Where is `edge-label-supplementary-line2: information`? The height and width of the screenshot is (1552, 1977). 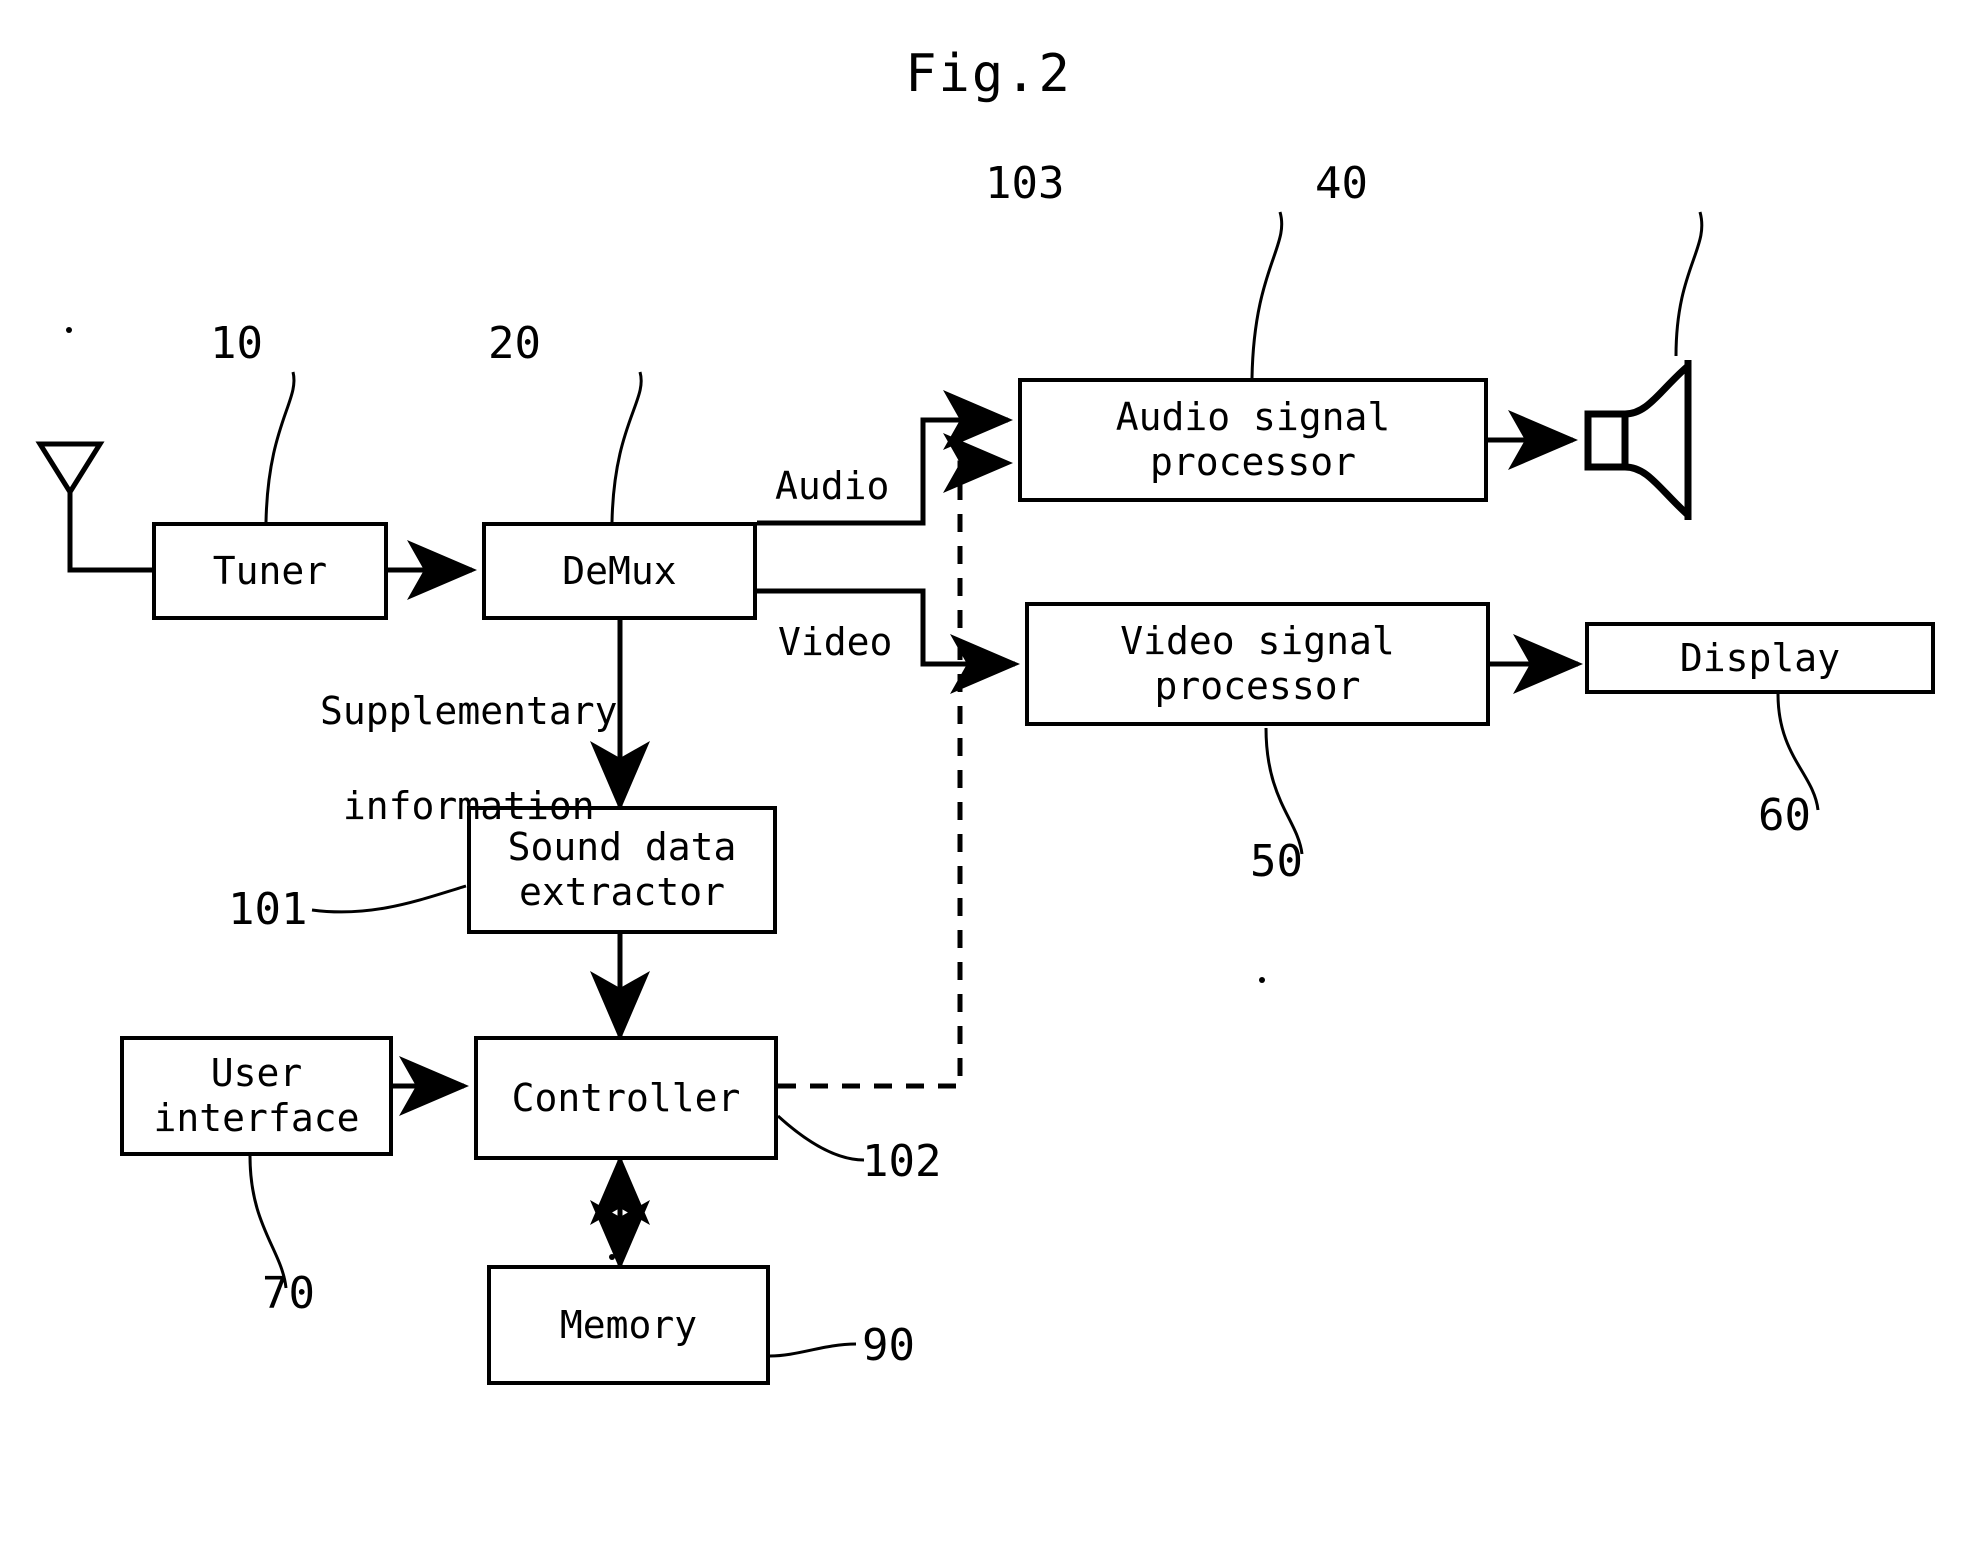 edge-label-supplementary-line2: information is located at coordinates (468, 805).